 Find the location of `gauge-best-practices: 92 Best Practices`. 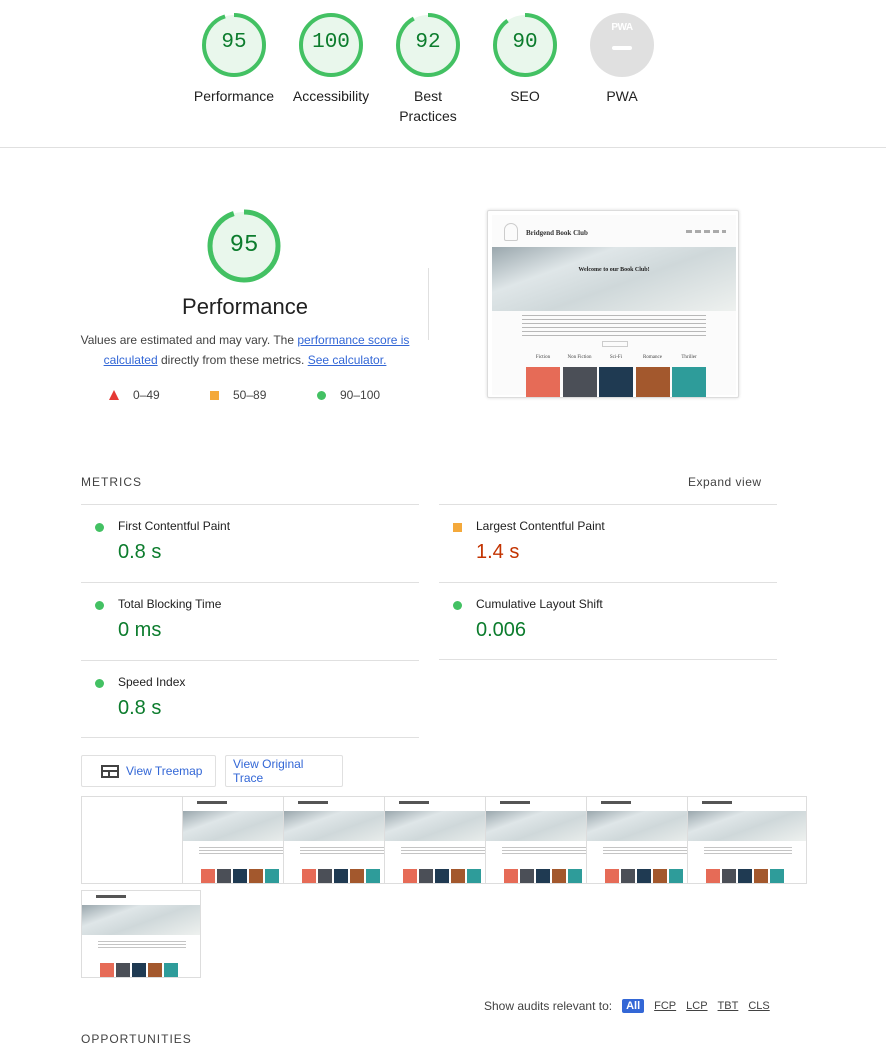

gauge-best-practices: 92 Best Practices is located at coordinates (428, 69).